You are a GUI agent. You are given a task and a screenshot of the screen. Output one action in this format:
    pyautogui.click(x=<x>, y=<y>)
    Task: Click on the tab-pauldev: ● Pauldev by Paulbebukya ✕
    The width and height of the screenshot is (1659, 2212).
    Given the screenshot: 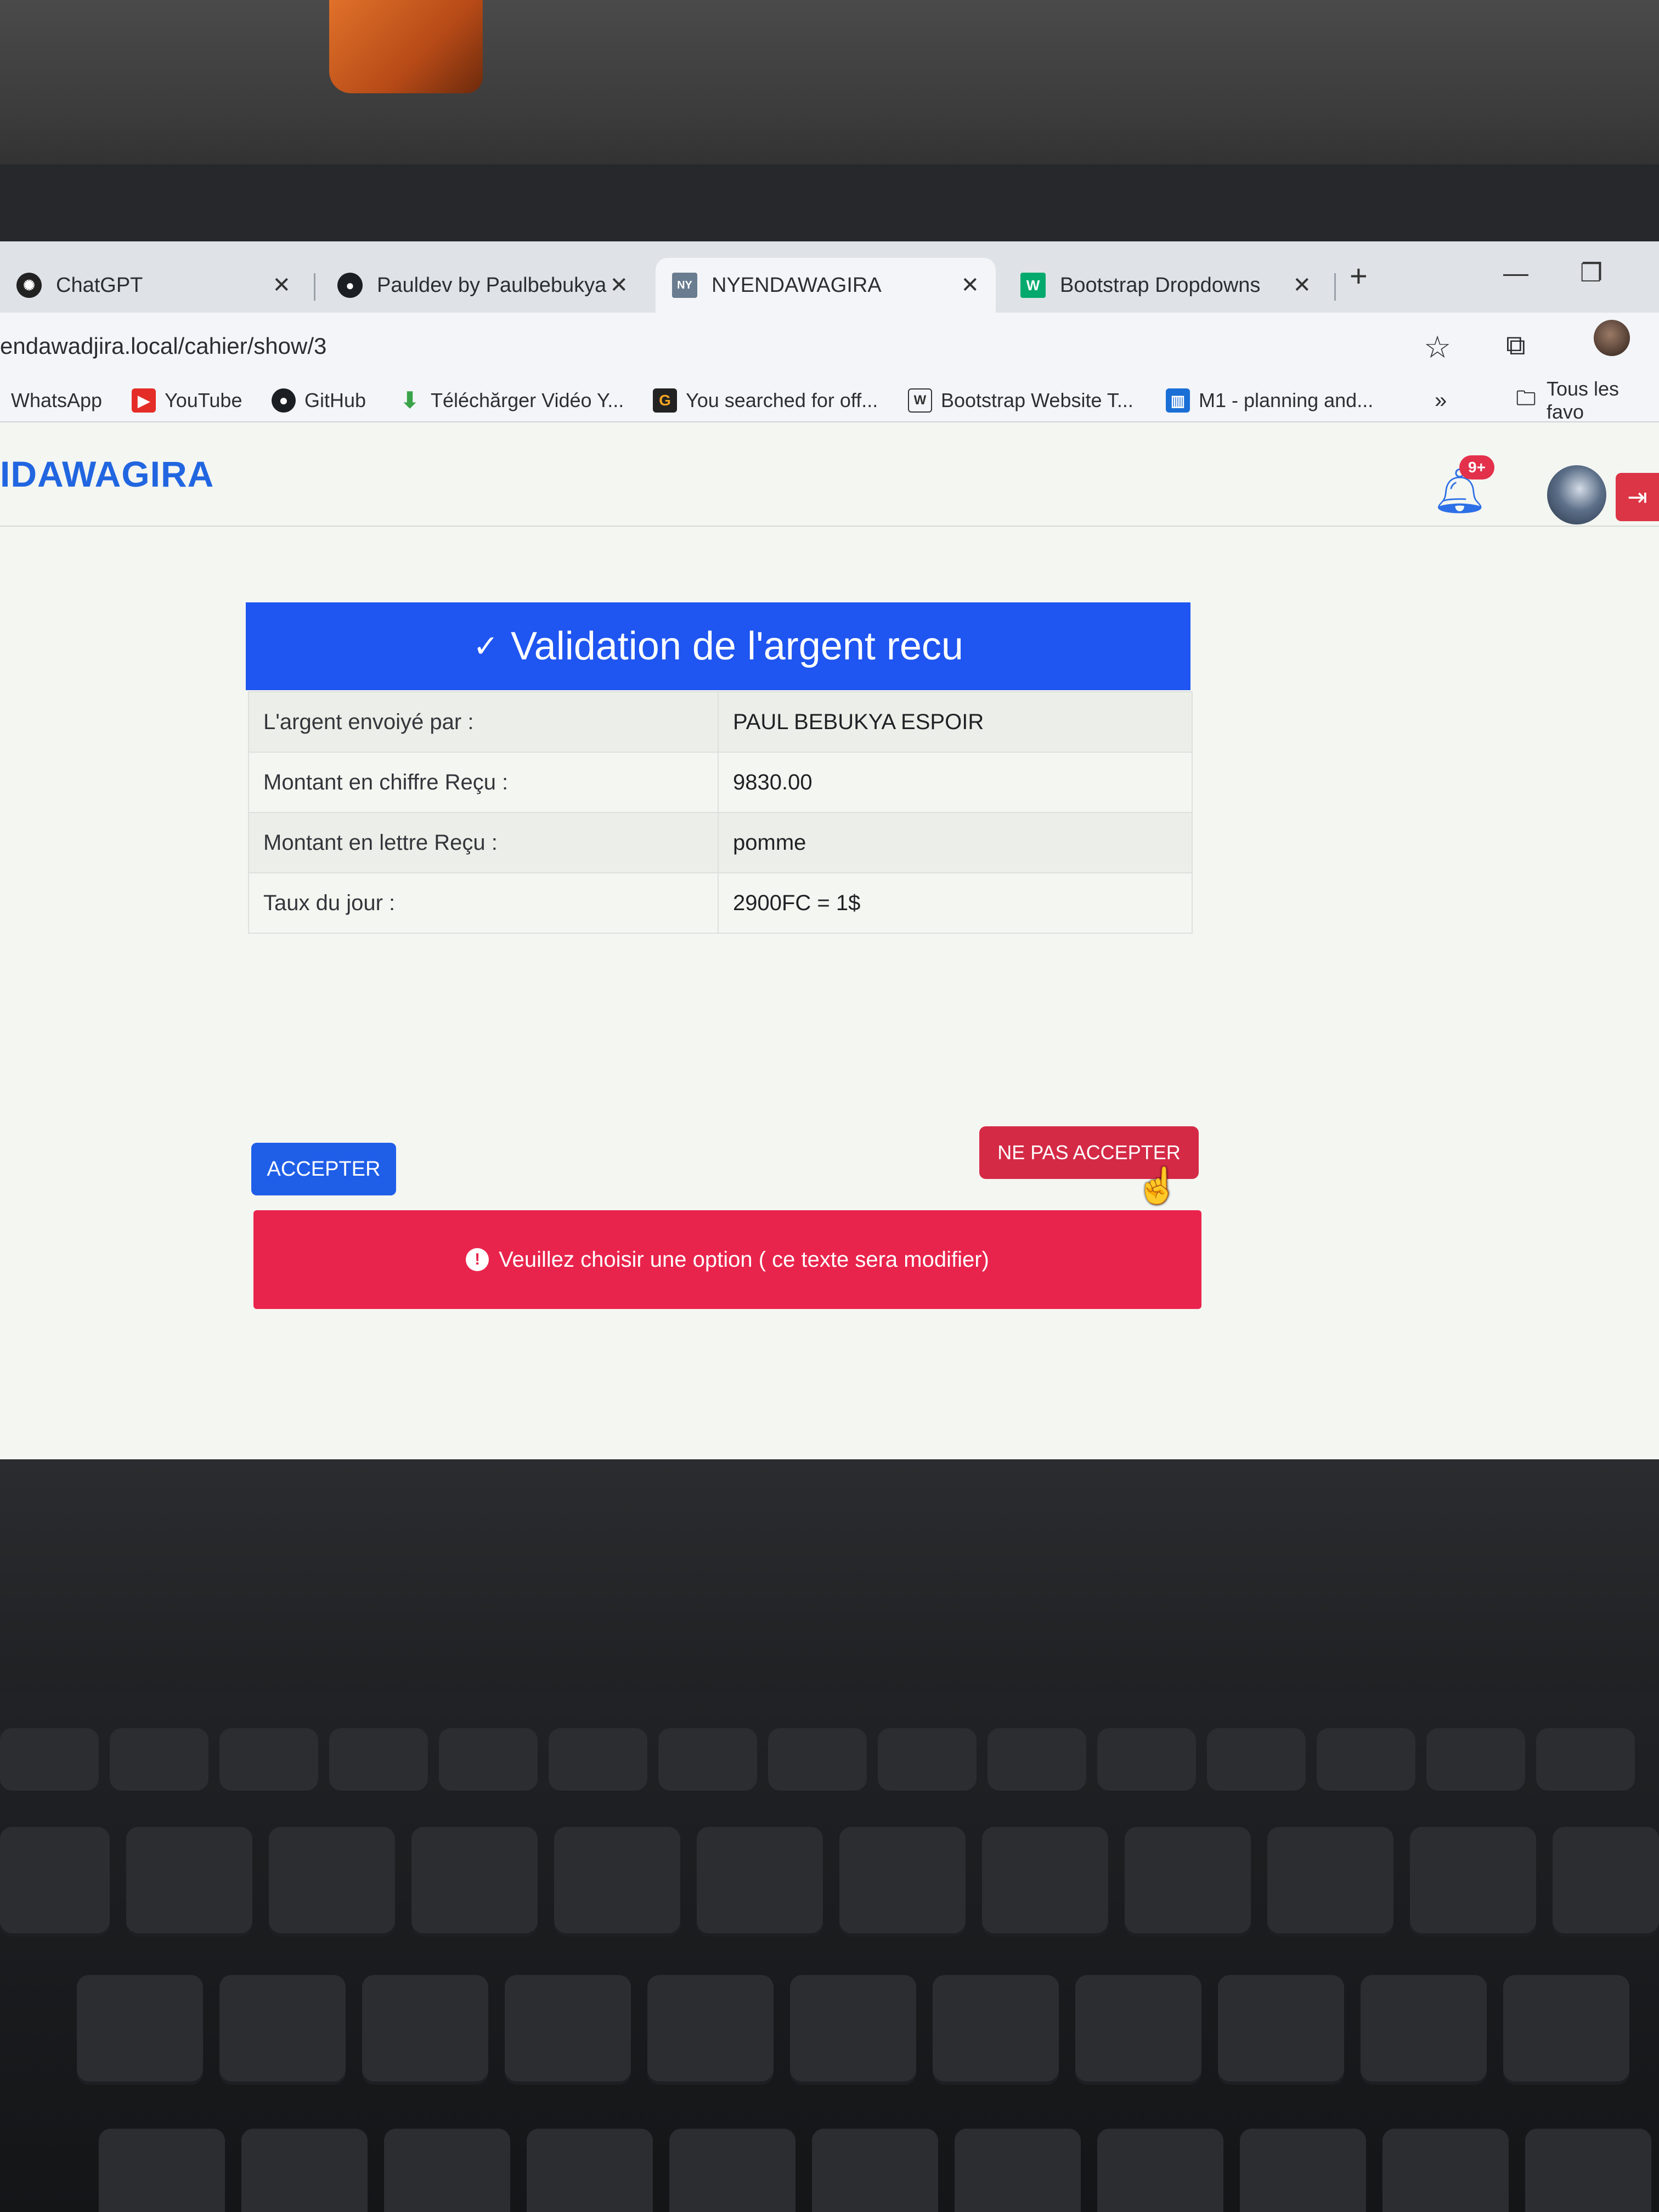 What is the action you would take?
    pyautogui.click(x=483, y=285)
    